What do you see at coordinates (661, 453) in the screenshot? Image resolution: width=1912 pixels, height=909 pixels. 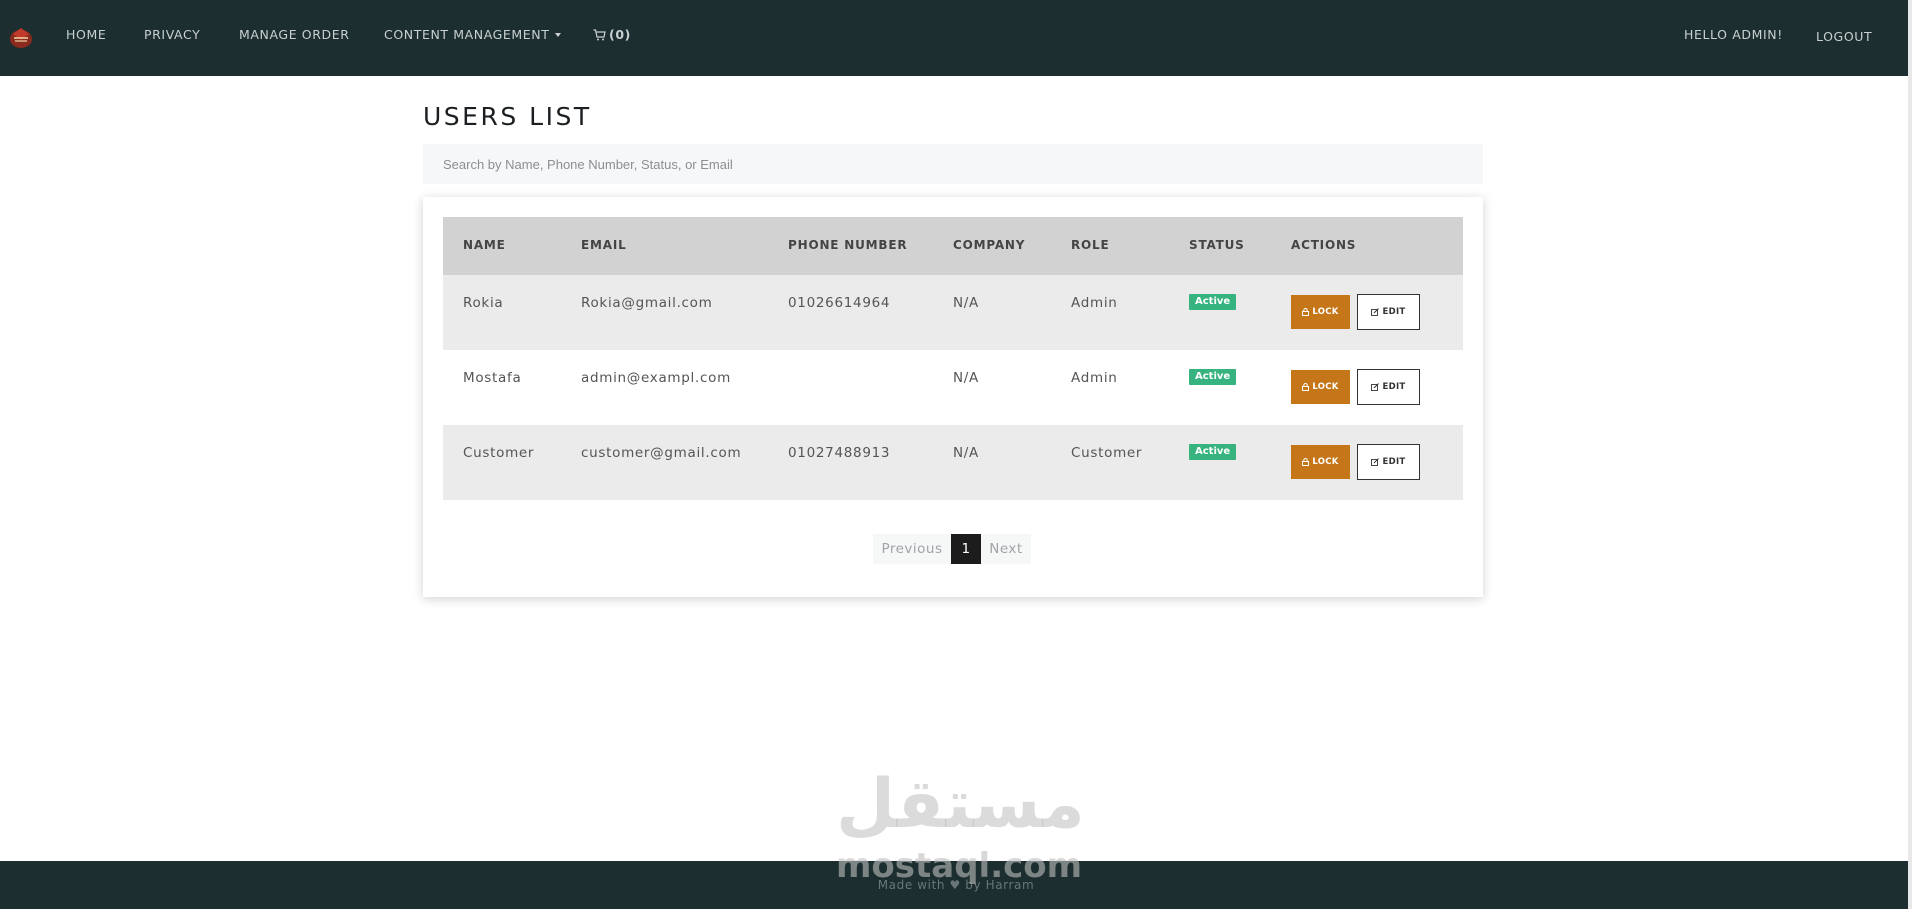 I see `cell-email: customer@gmail.com` at bounding box center [661, 453].